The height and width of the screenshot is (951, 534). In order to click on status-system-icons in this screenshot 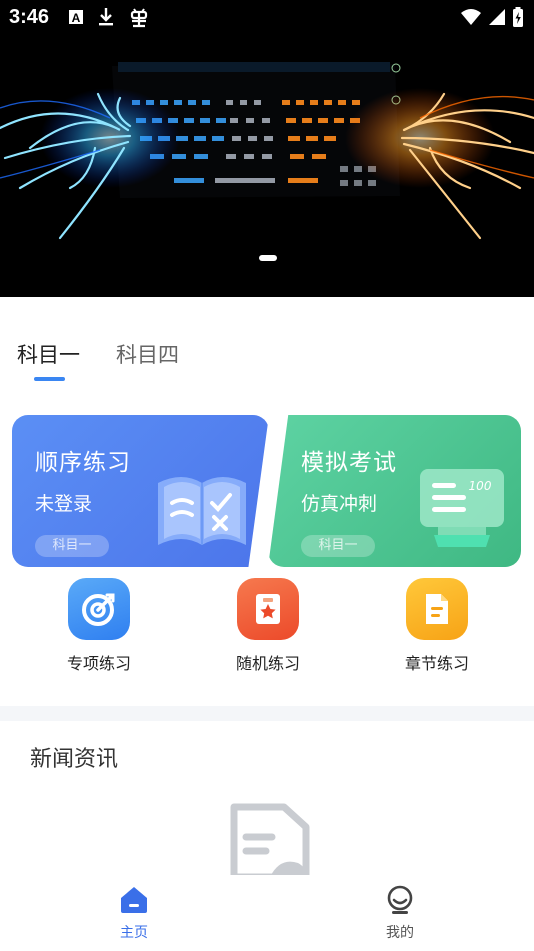, I will do `click(492, 17)`.